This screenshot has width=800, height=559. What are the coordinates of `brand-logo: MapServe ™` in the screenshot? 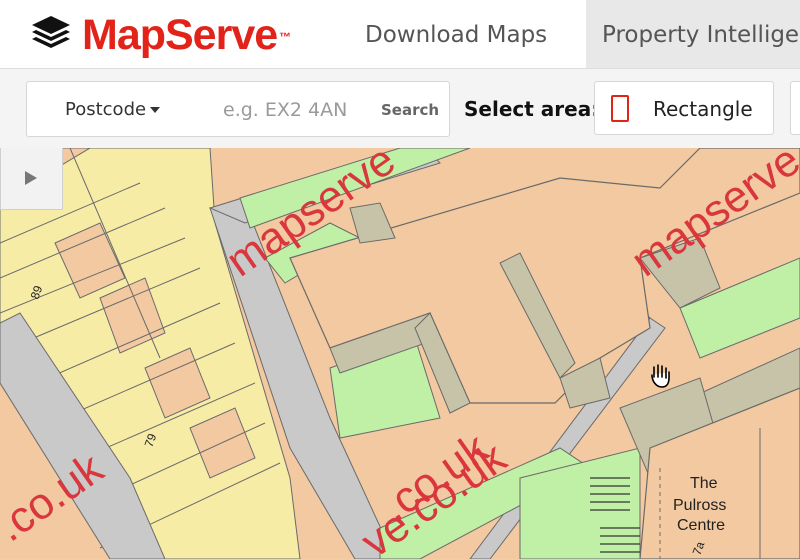 It's located at (159, 35).